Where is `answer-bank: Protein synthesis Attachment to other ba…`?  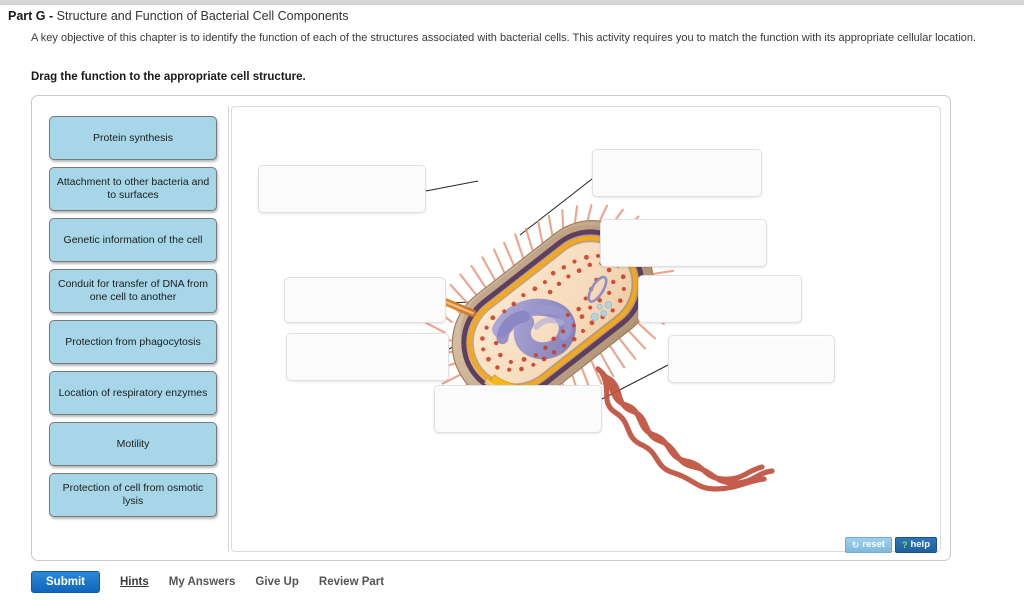 answer-bank: Protein synthesis Attachment to other ba… is located at coordinates (134, 320).